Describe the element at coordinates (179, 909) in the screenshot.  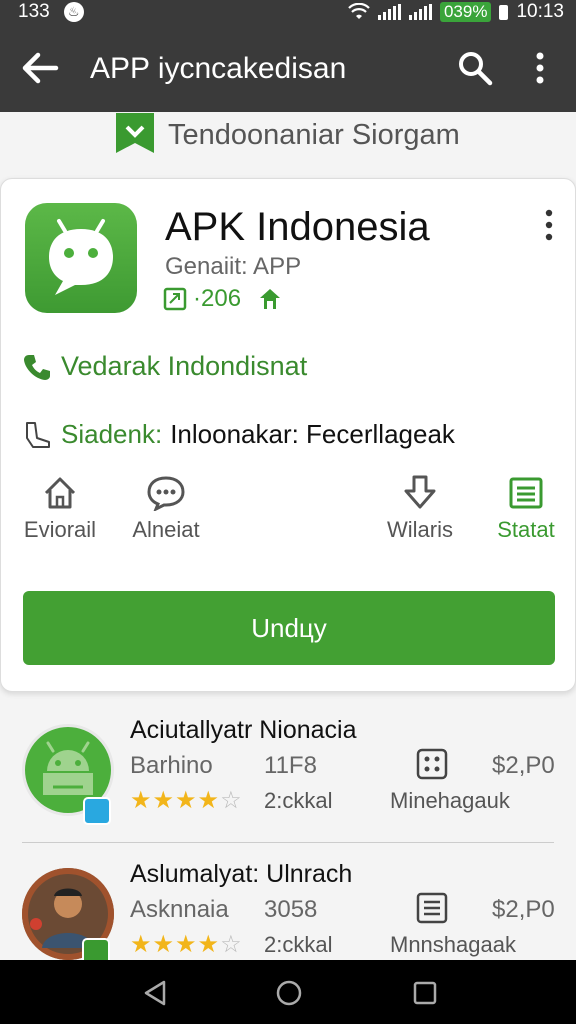
I see `item-developer: Asknnaia` at that location.